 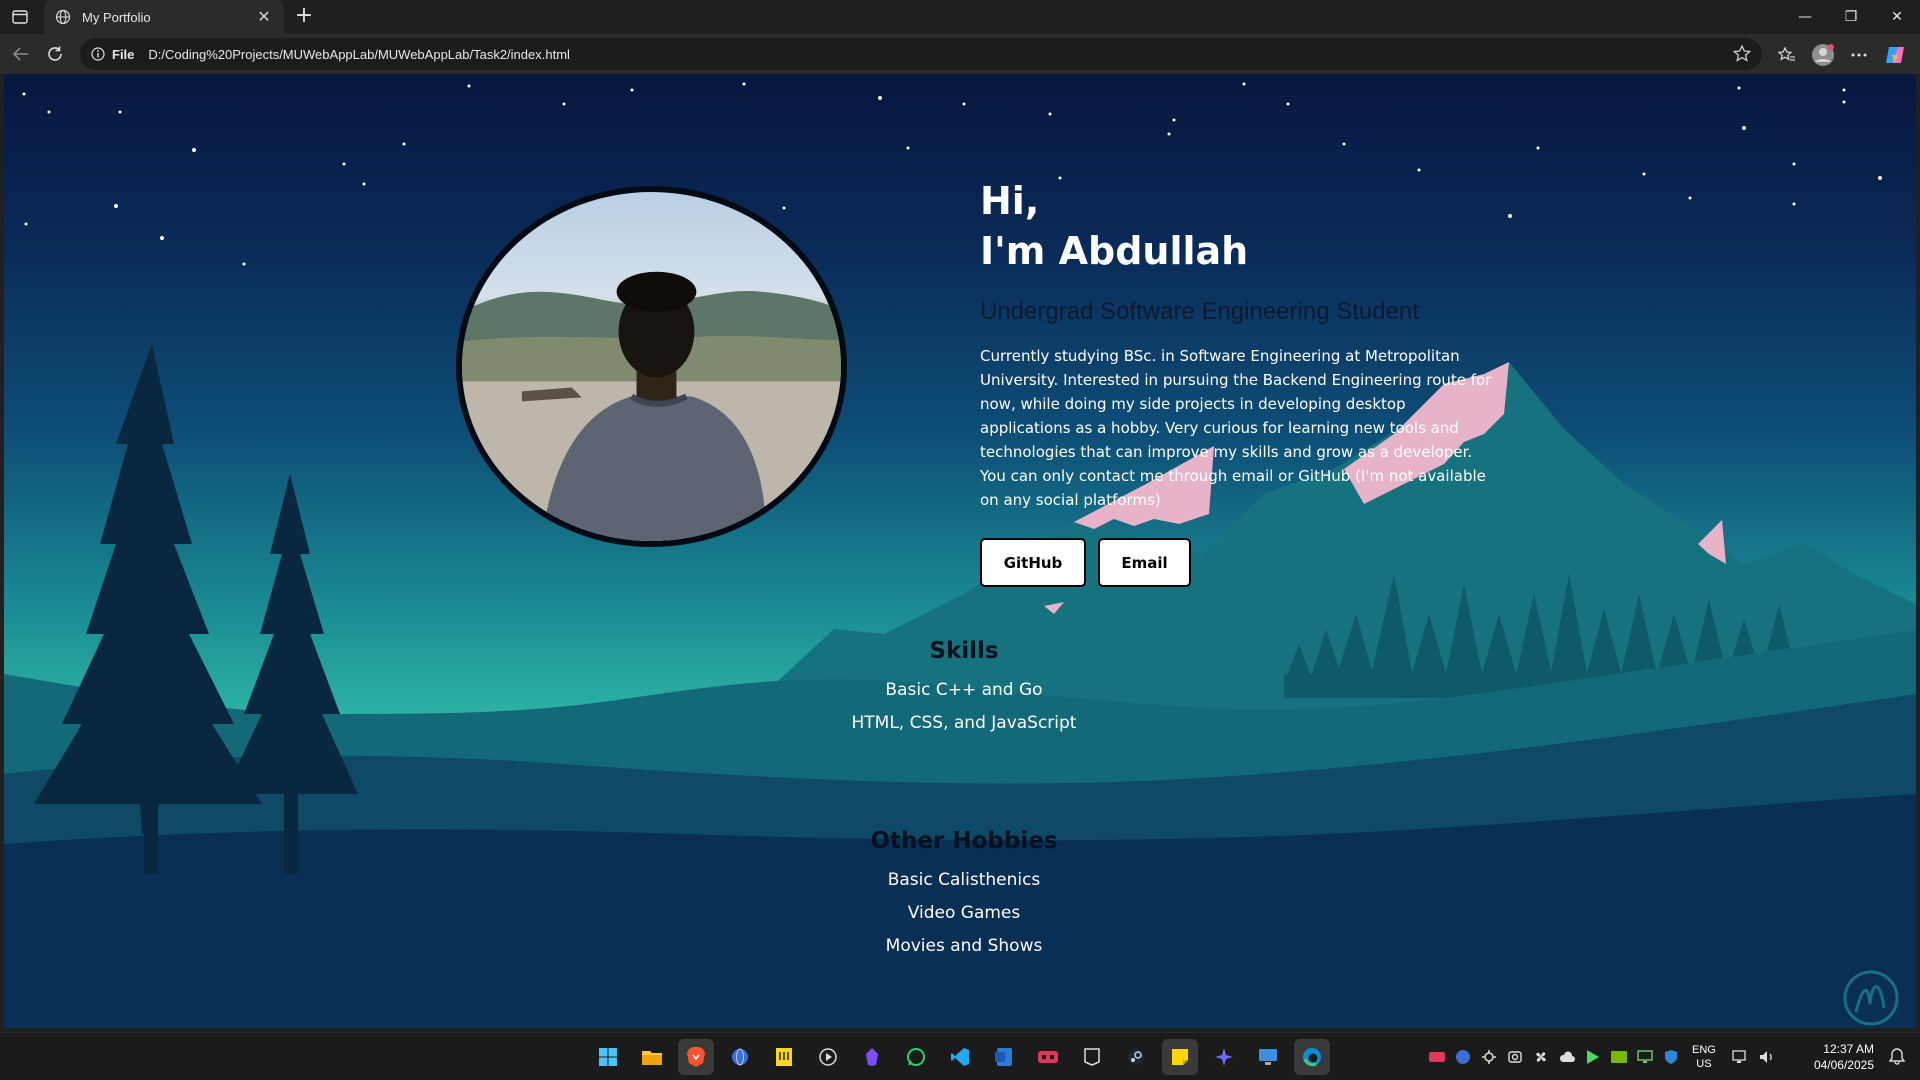 What do you see at coordinates (1704, 1050) in the screenshot?
I see `language-code: ENG` at bounding box center [1704, 1050].